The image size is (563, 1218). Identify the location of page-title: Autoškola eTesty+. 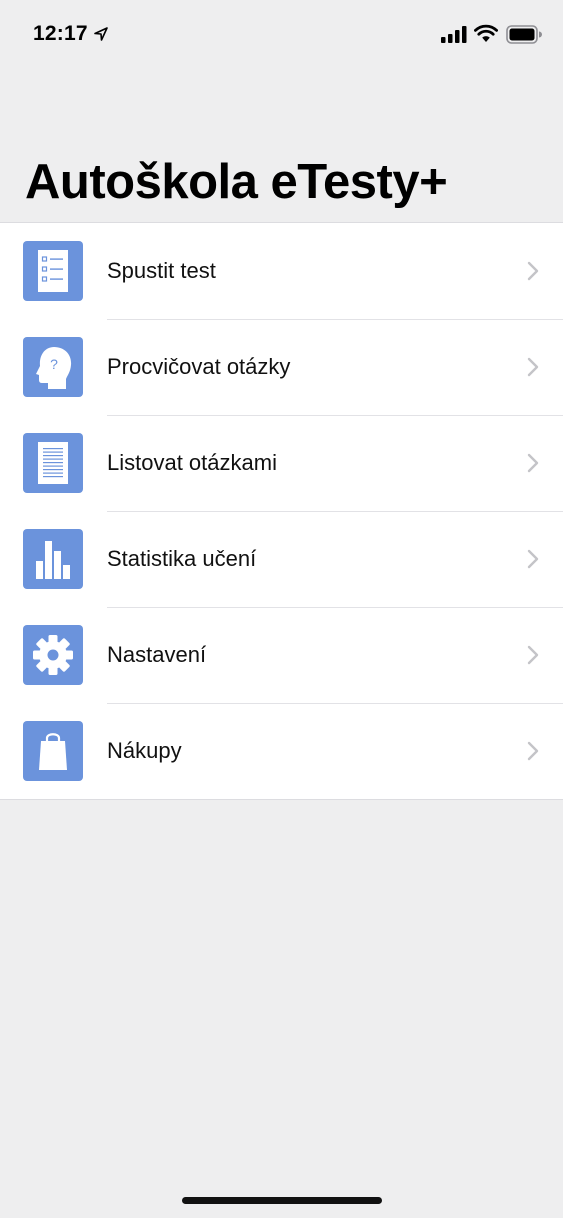
(236, 182).